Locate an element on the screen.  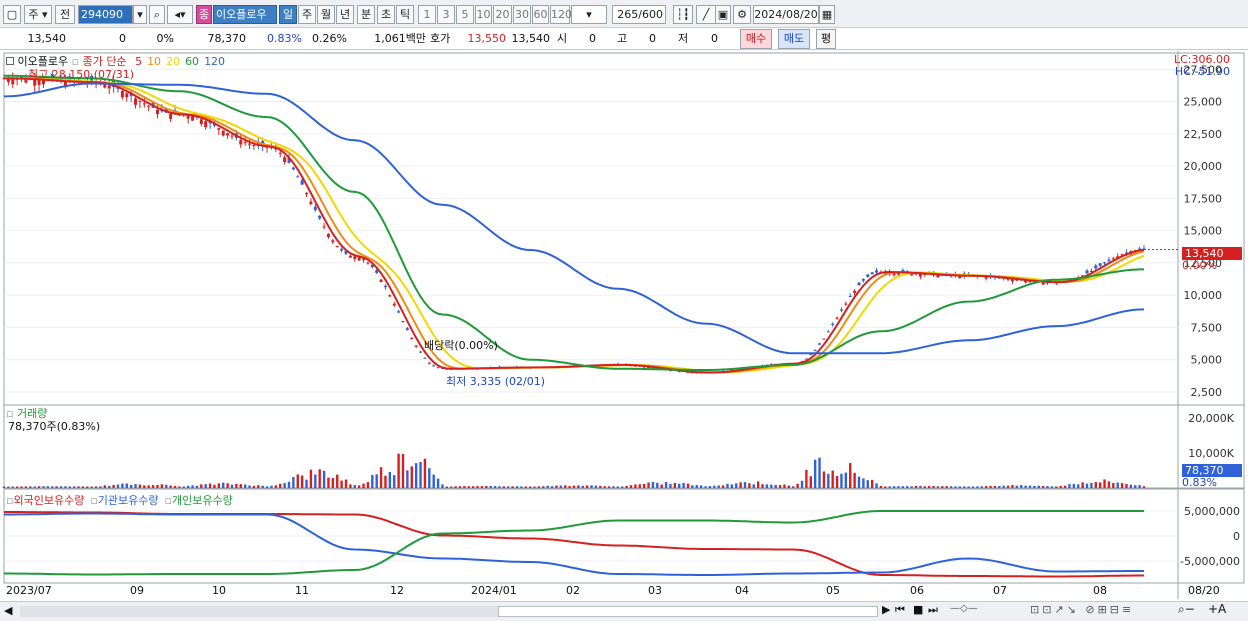
stock-code-input: 294090 is located at coordinates (105, 14).